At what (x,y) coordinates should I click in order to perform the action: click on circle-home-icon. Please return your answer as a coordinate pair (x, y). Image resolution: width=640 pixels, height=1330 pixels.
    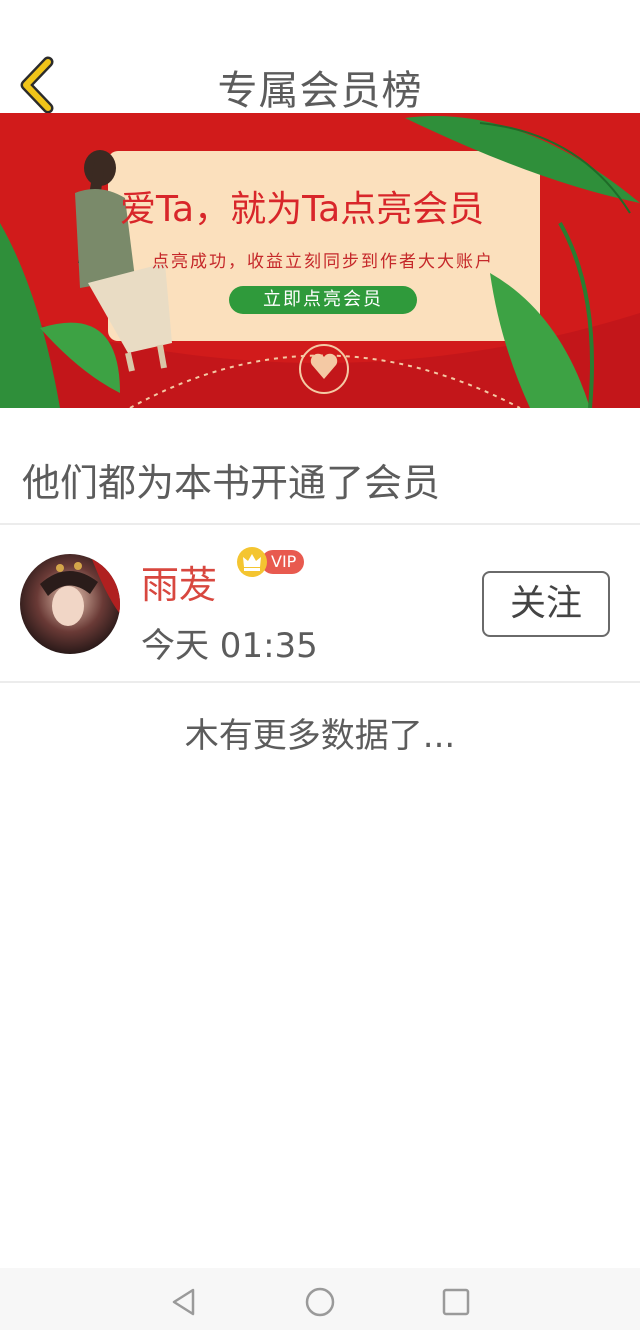
    Looking at the image, I should click on (320, 1302).